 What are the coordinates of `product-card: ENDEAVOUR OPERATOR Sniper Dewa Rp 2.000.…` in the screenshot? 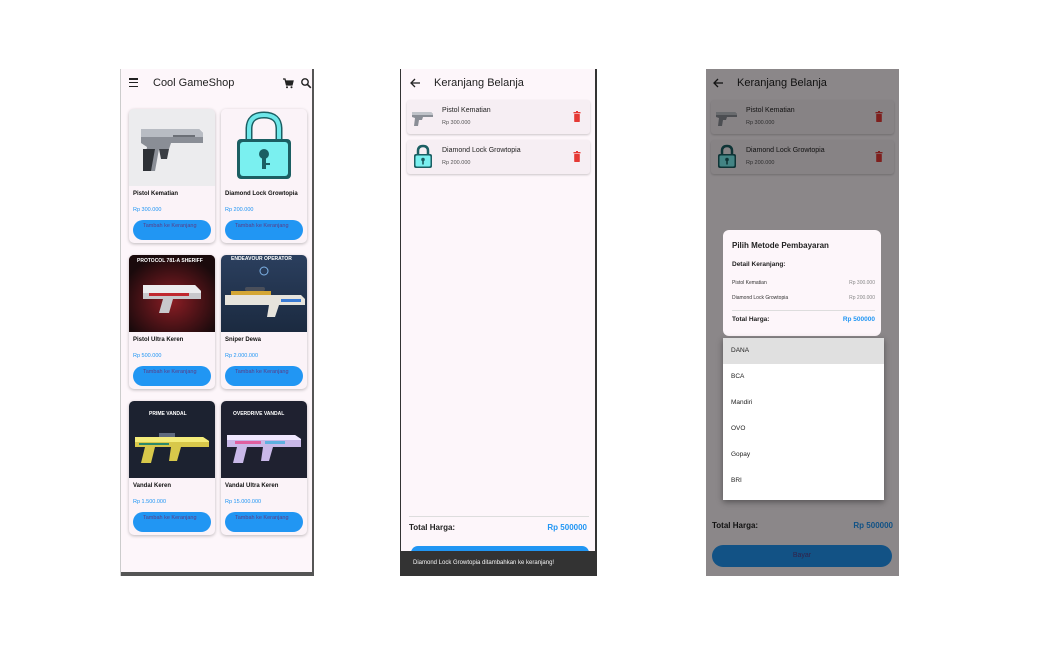 It's located at (264, 322).